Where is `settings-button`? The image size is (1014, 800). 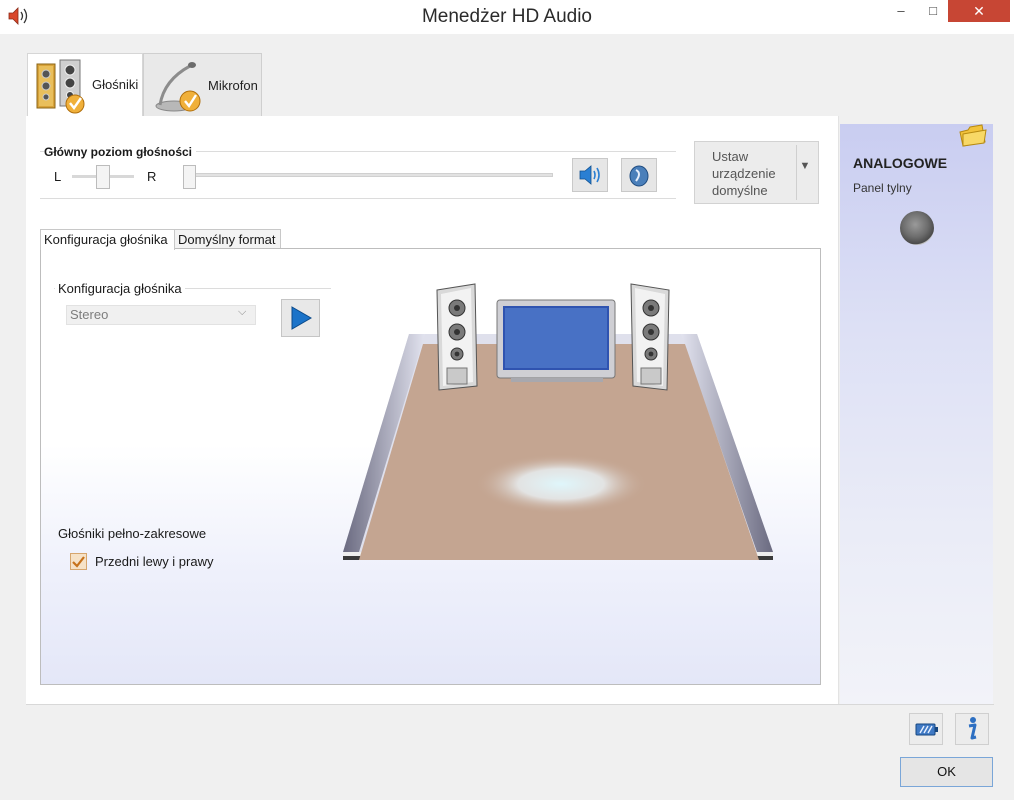
settings-button is located at coordinates (926, 729).